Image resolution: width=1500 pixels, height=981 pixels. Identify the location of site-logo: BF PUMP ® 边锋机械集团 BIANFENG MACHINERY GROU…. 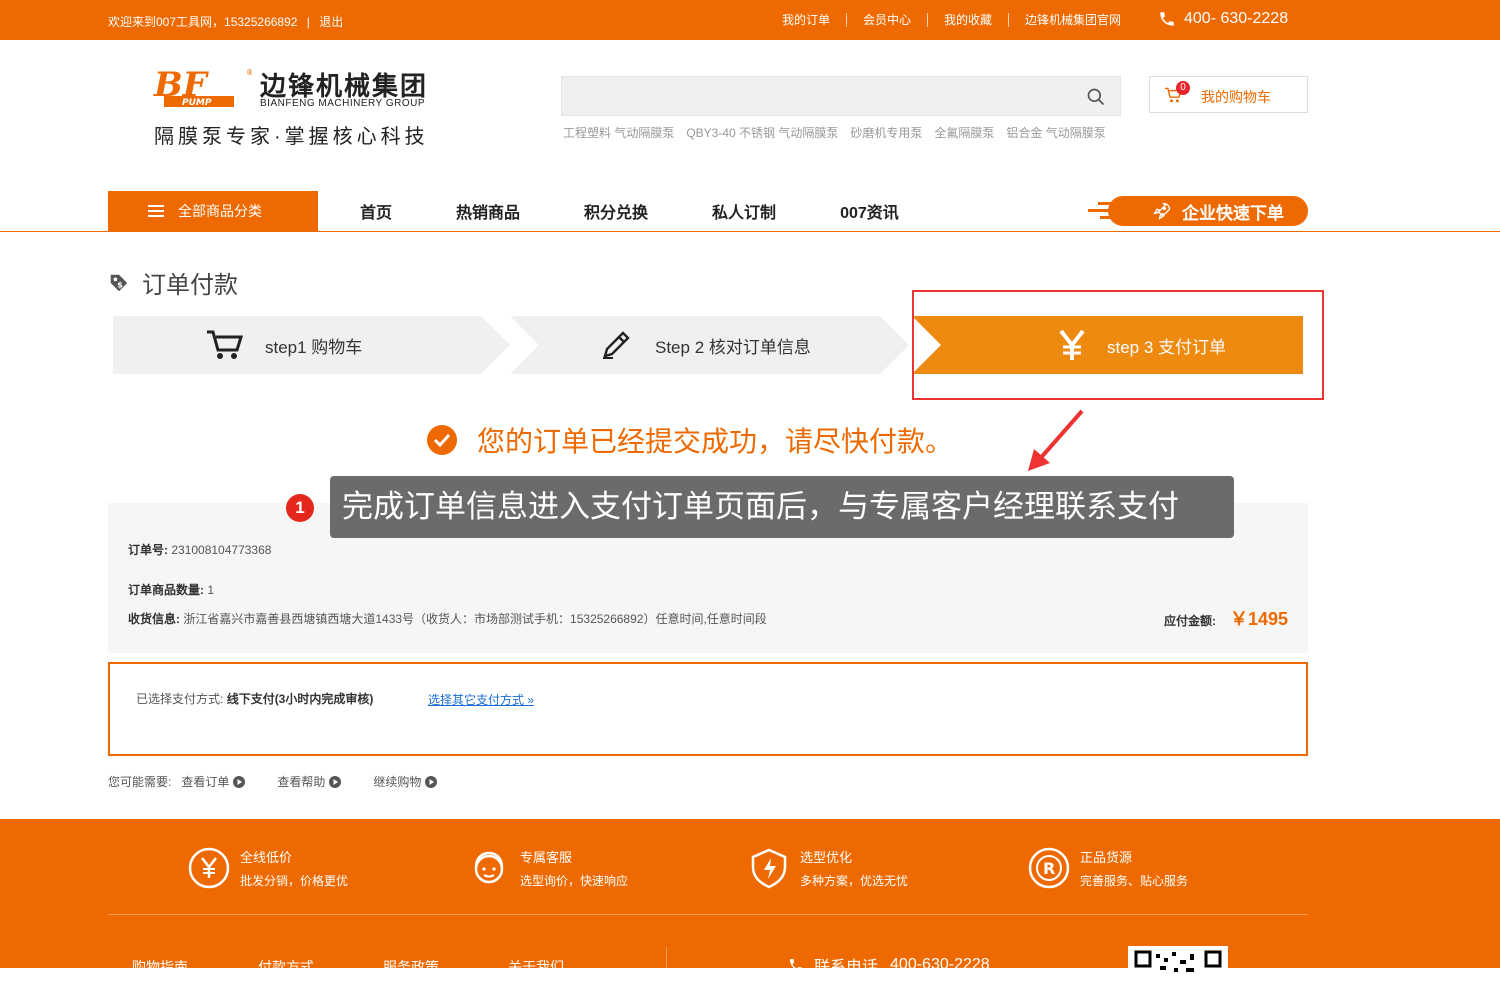
(297, 106).